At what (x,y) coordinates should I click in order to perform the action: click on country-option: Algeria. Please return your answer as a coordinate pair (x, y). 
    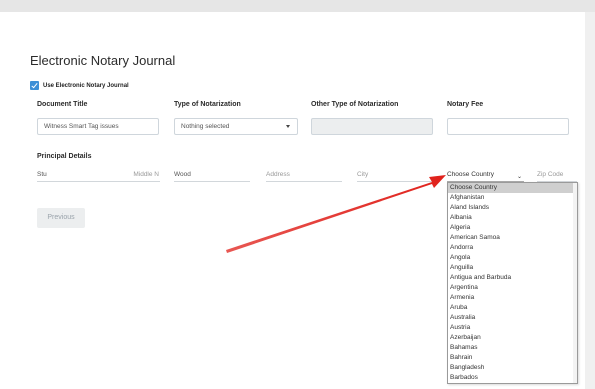
    Looking at the image, I should click on (512, 228).